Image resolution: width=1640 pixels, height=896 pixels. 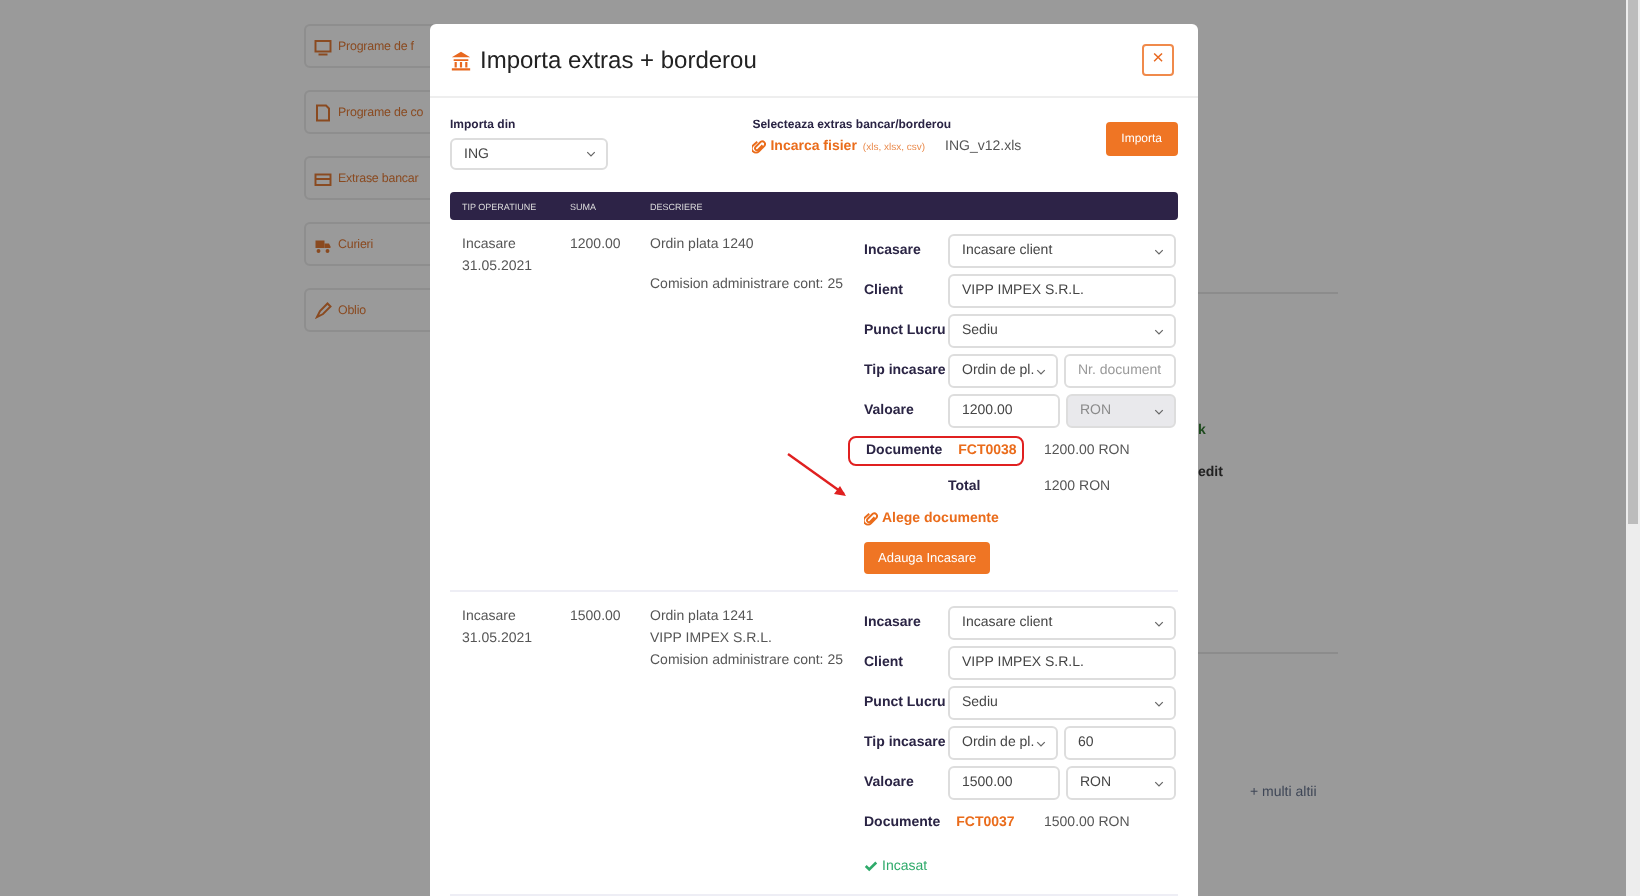 What do you see at coordinates (871, 866) in the screenshot?
I see `check-icon` at bounding box center [871, 866].